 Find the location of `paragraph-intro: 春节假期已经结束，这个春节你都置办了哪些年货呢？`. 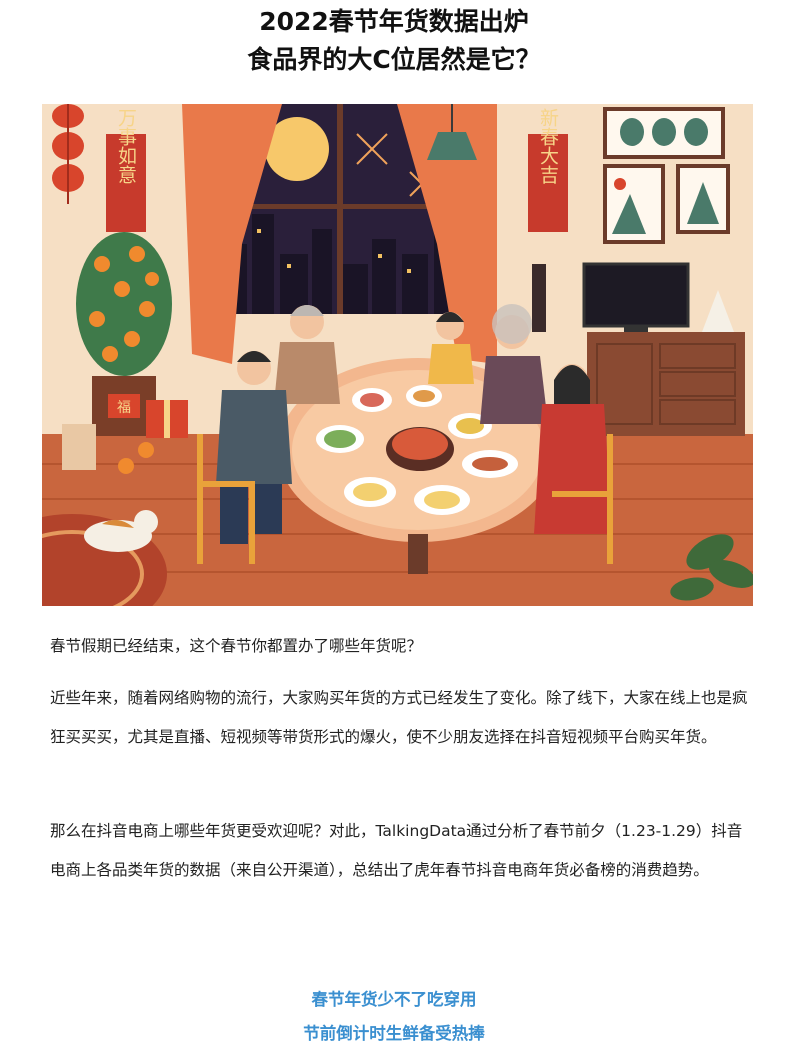

paragraph-intro: 春节假期已经结束，这个春节你都置办了哪些年货呢？ is located at coordinates (236, 646).